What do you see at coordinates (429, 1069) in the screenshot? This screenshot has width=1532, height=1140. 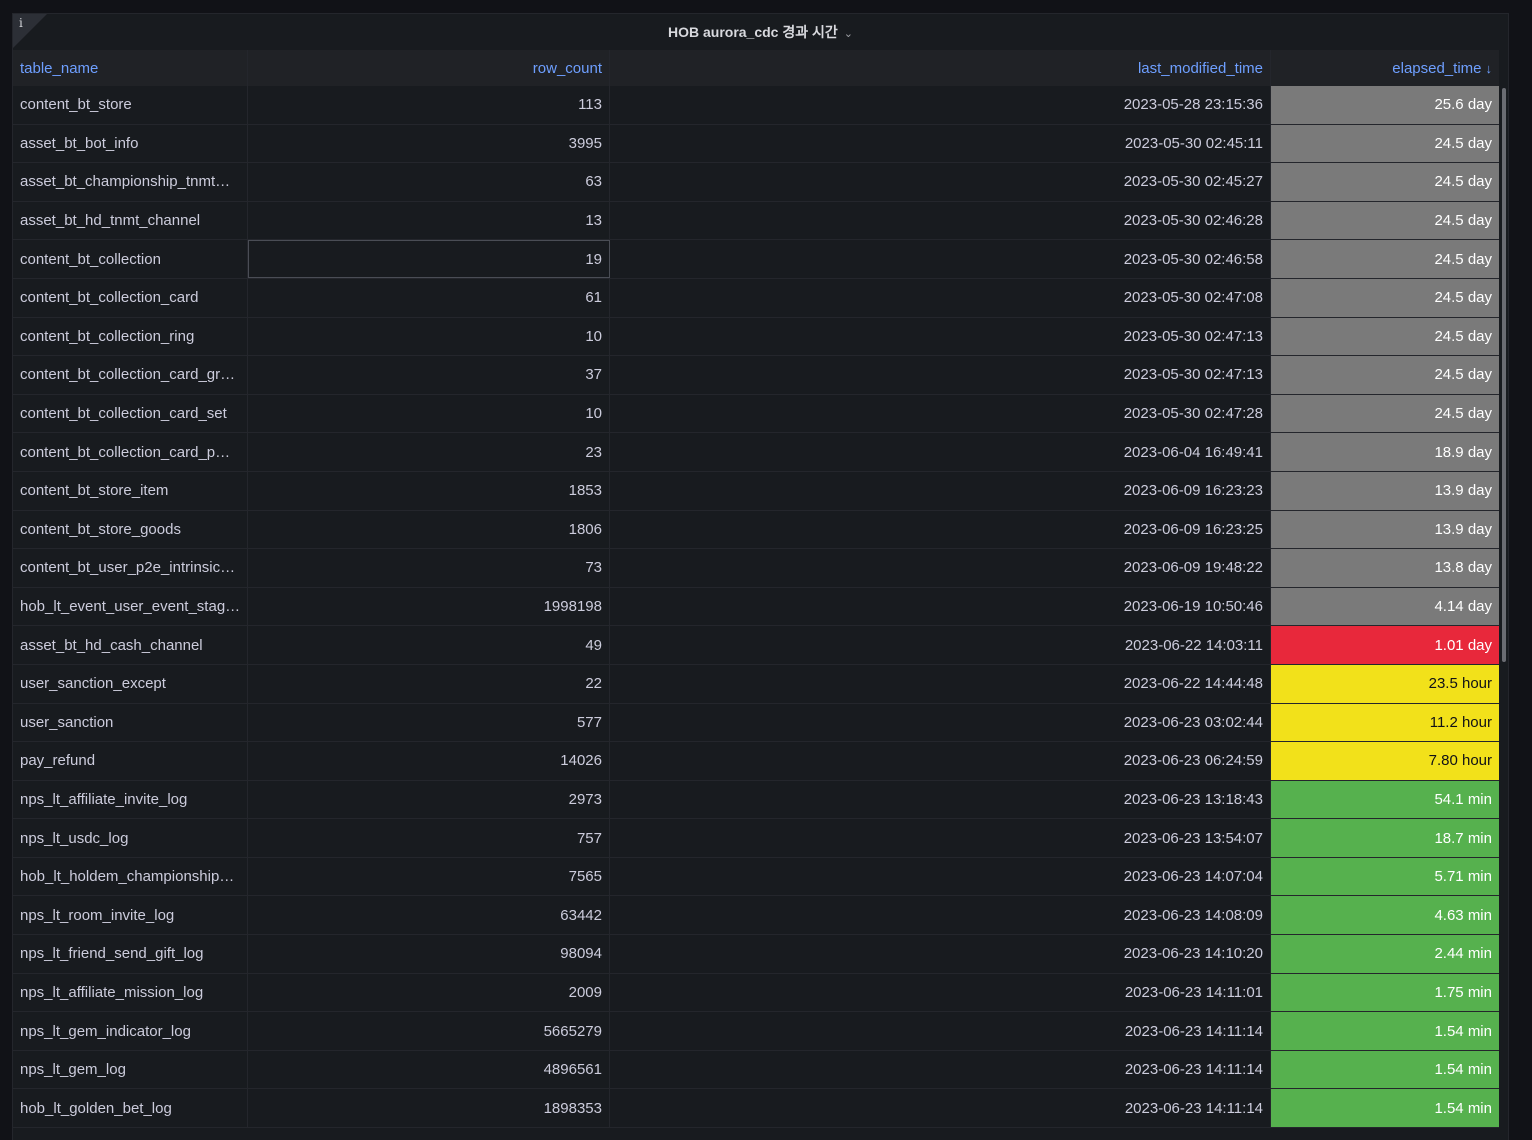 I see `cell-row-count: 4896561` at bounding box center [429, 1069].